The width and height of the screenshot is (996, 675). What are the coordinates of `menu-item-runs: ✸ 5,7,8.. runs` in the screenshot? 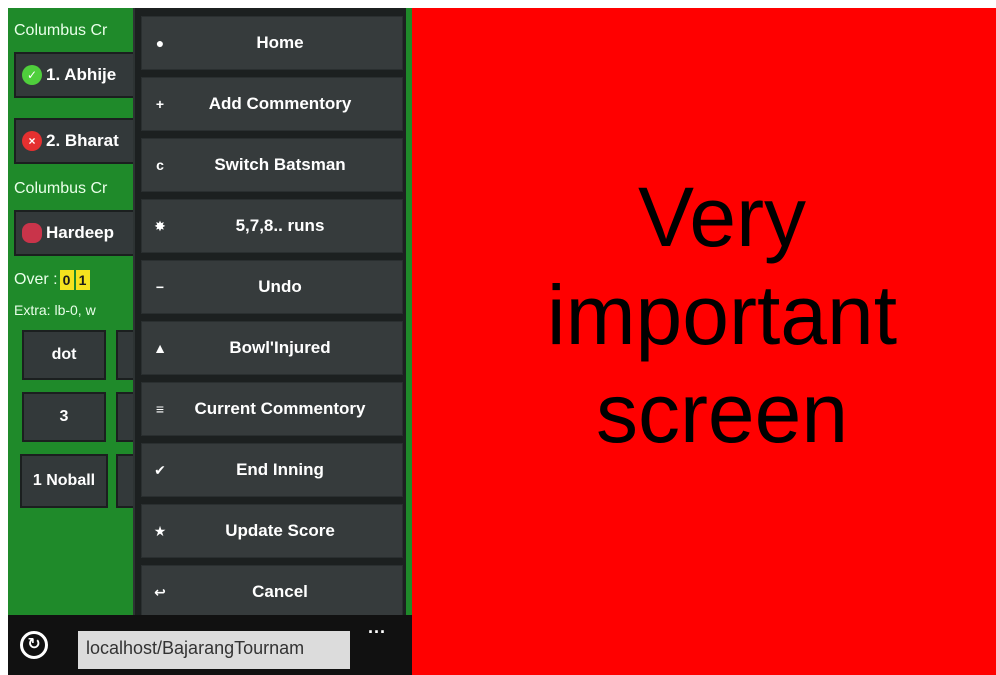 It's located at (272, 226).